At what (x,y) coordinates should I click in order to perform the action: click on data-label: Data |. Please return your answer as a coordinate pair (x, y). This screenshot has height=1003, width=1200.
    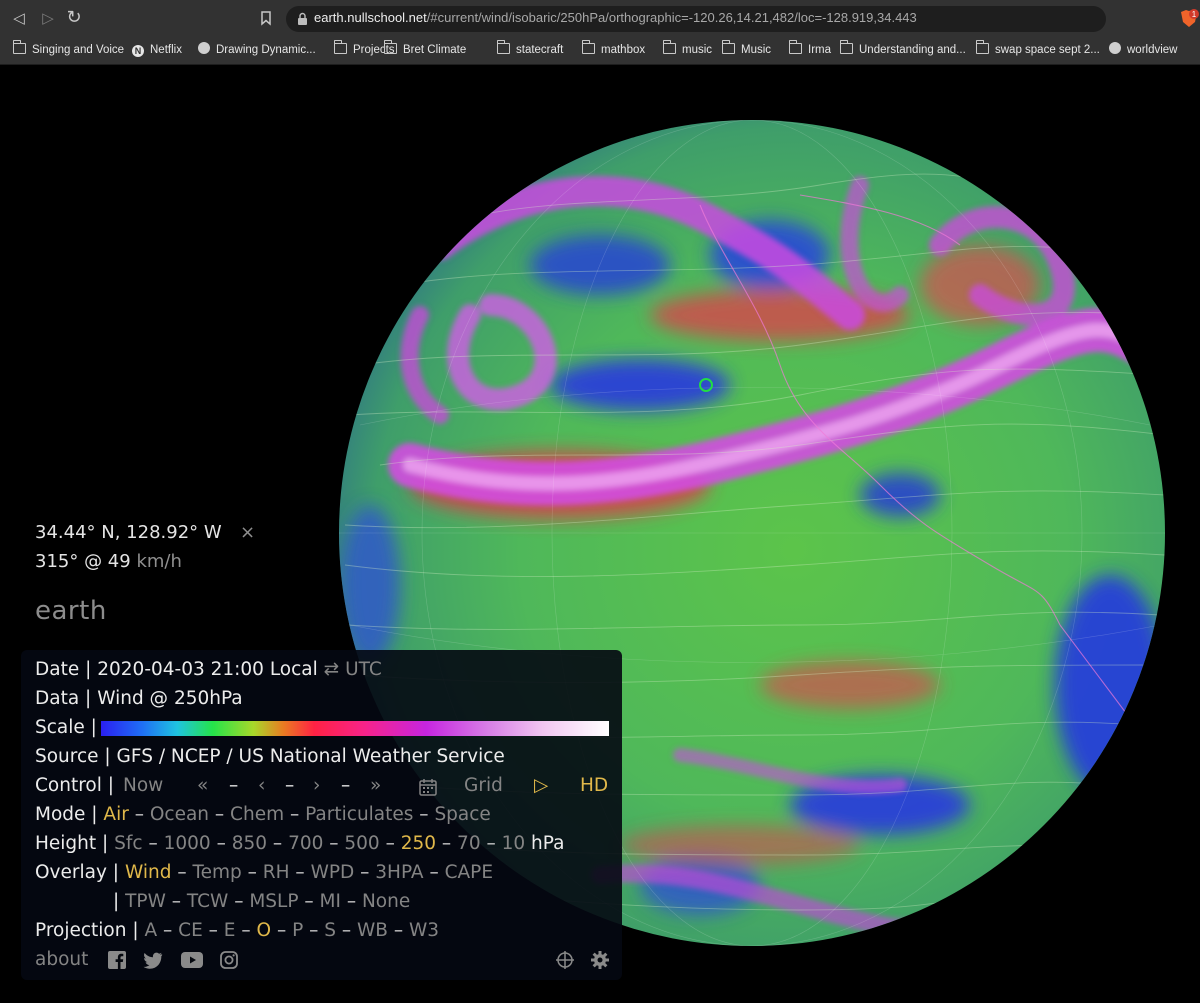
    Looking at the image, I should click on (63, 698).